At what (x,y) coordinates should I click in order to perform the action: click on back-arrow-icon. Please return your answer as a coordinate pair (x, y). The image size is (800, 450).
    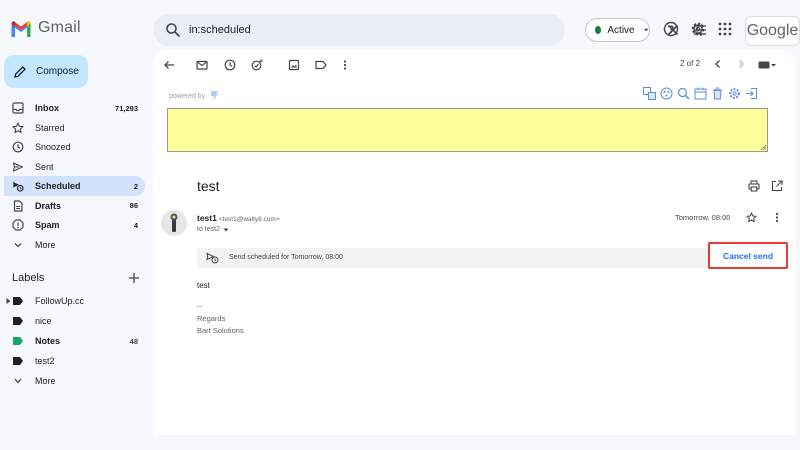
    Looking at the image, I should click on (169, 65).